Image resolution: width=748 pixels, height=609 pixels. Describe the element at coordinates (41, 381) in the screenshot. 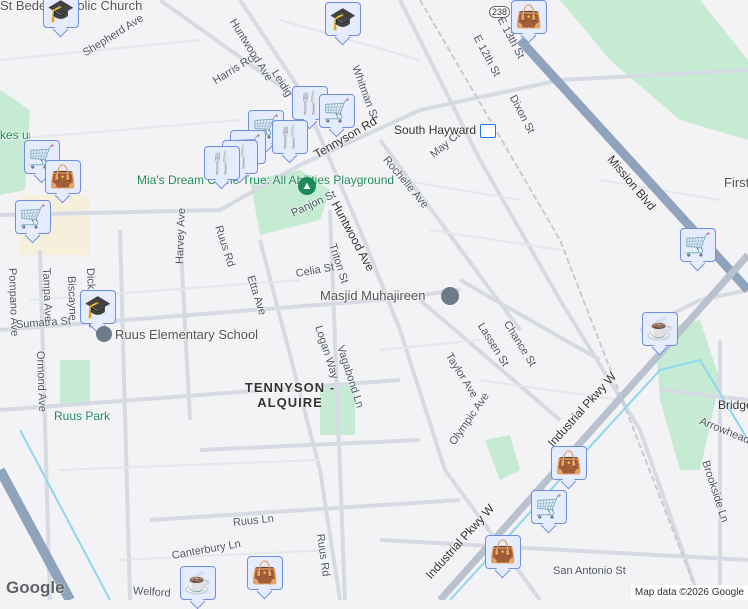

I see `street-label: Ormond Ave` at that location.